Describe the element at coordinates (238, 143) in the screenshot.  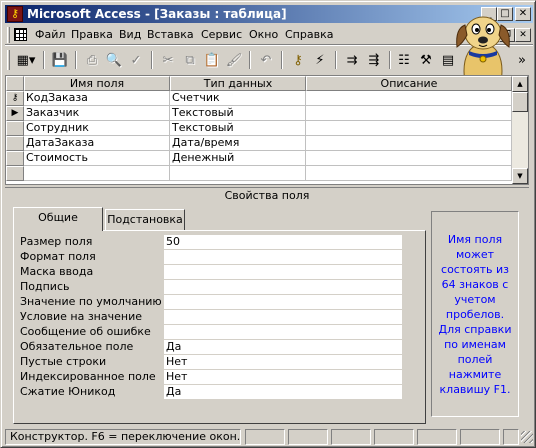
I see `data-type-cell: Дата/время` at that location.